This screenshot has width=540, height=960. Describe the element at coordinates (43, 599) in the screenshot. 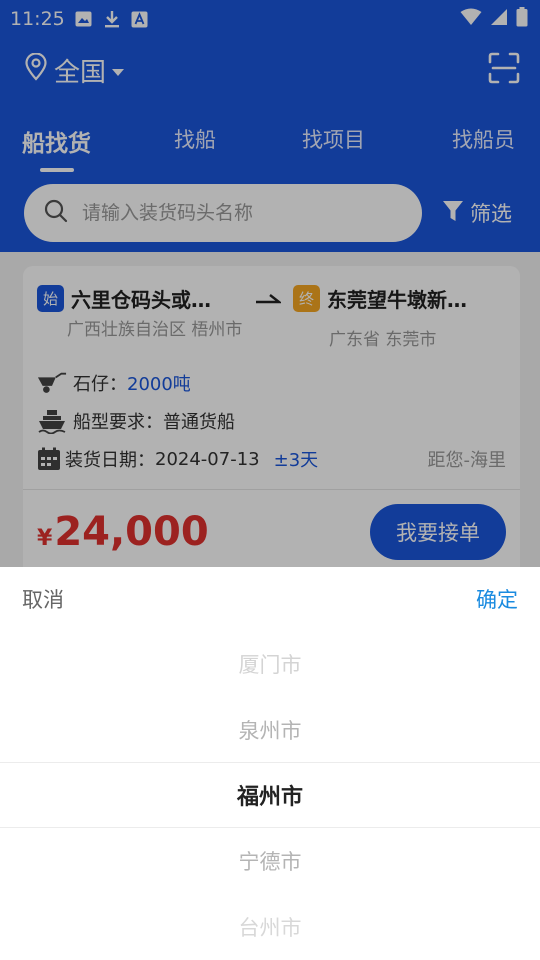

I see `picker-cancel-button: 取消` at that location.